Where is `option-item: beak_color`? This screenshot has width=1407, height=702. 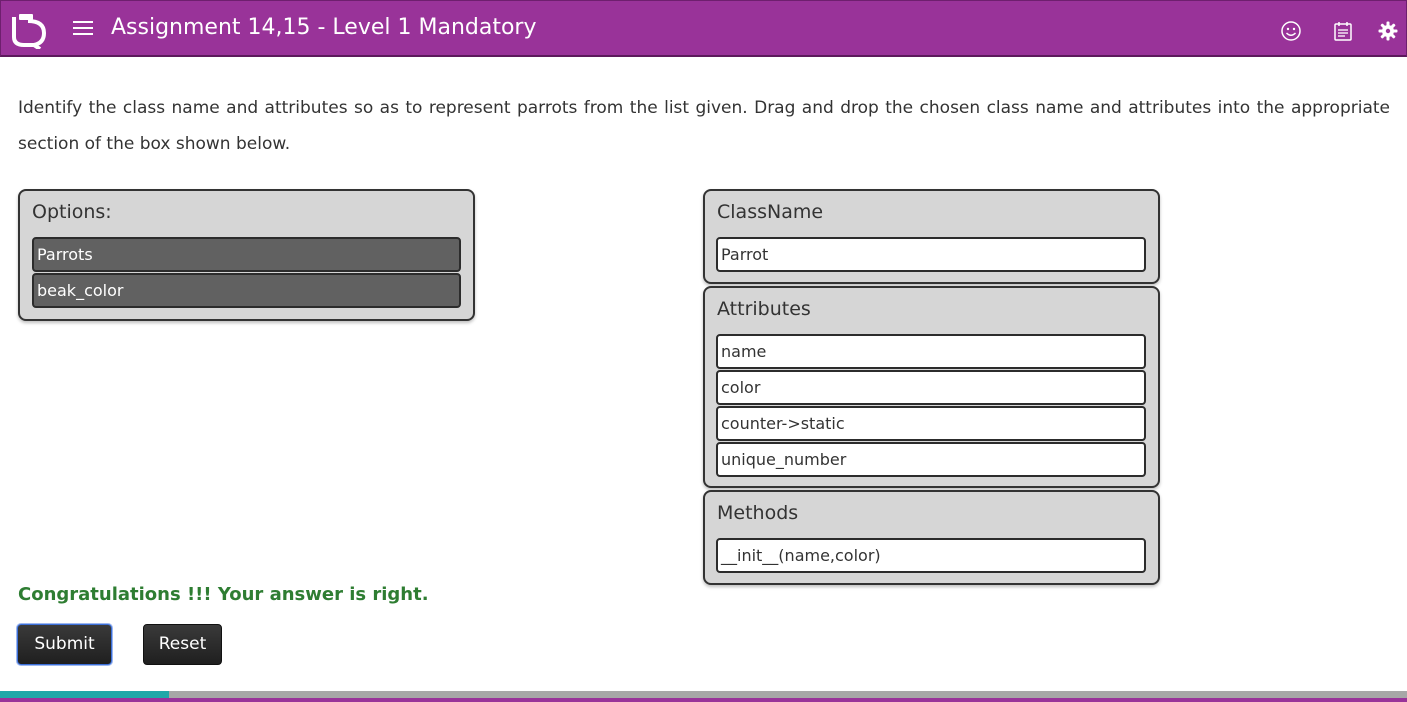
option-item: beak_color is located at coordinates (246, 290).